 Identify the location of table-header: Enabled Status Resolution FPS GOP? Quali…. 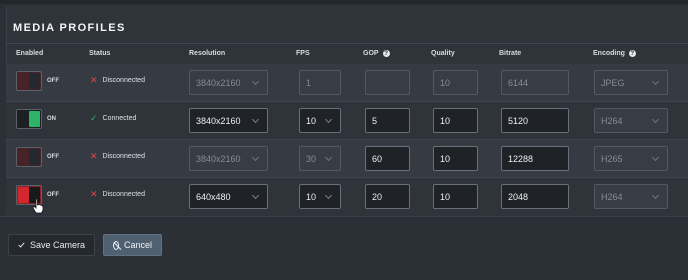
(347, 53).